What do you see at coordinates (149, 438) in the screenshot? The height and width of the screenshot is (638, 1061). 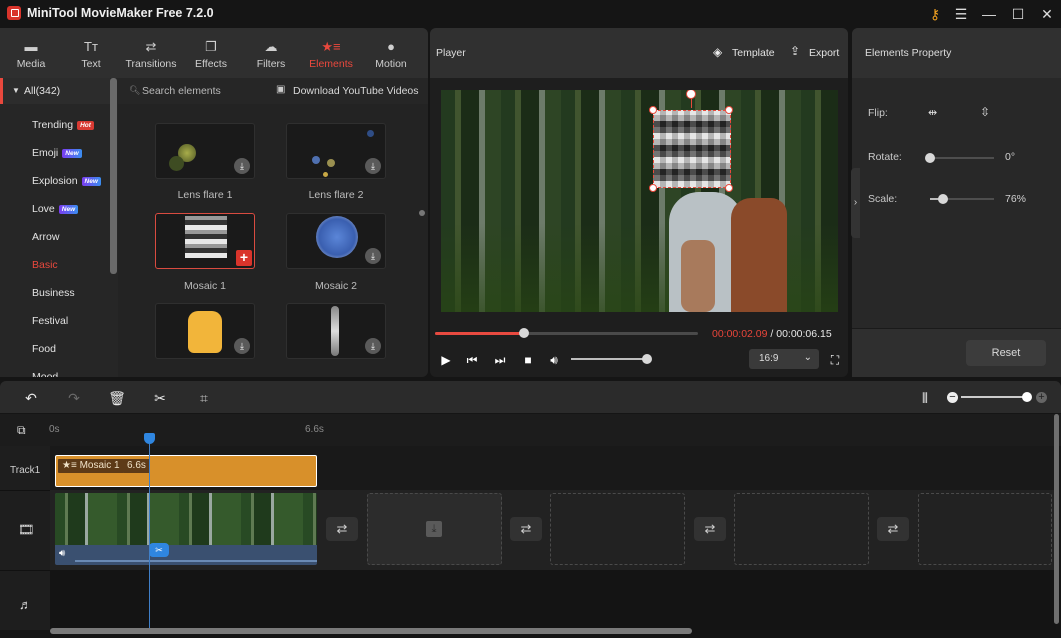 I see `playhead-handle` at bounding box center [149, 438].